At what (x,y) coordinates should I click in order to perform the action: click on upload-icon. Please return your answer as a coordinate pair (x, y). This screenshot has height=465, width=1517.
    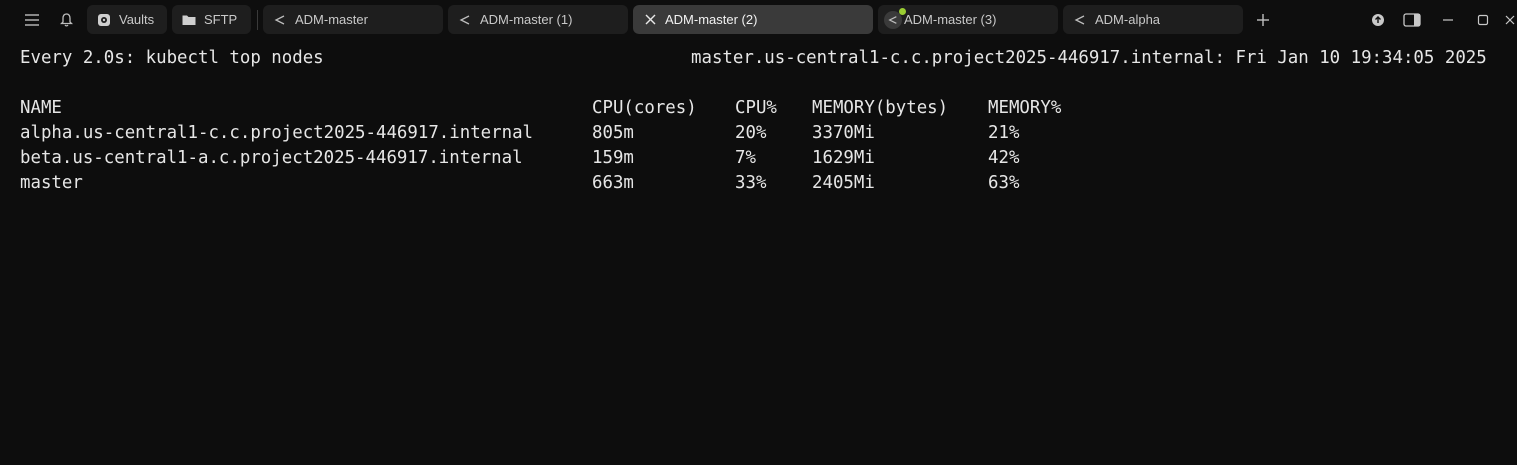
    Looking at the image, I should click on (1378, 20).